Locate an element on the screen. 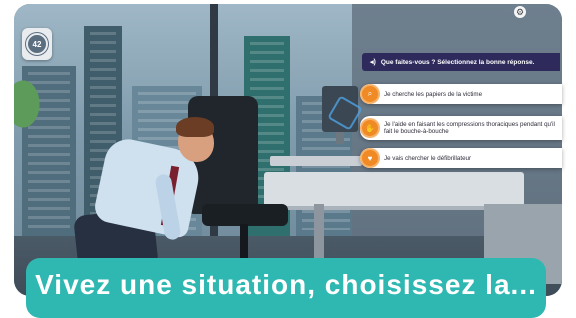 The width and height of the screenshot is (576, 318). timer-value: 42 is located at coordinates (37, 44).